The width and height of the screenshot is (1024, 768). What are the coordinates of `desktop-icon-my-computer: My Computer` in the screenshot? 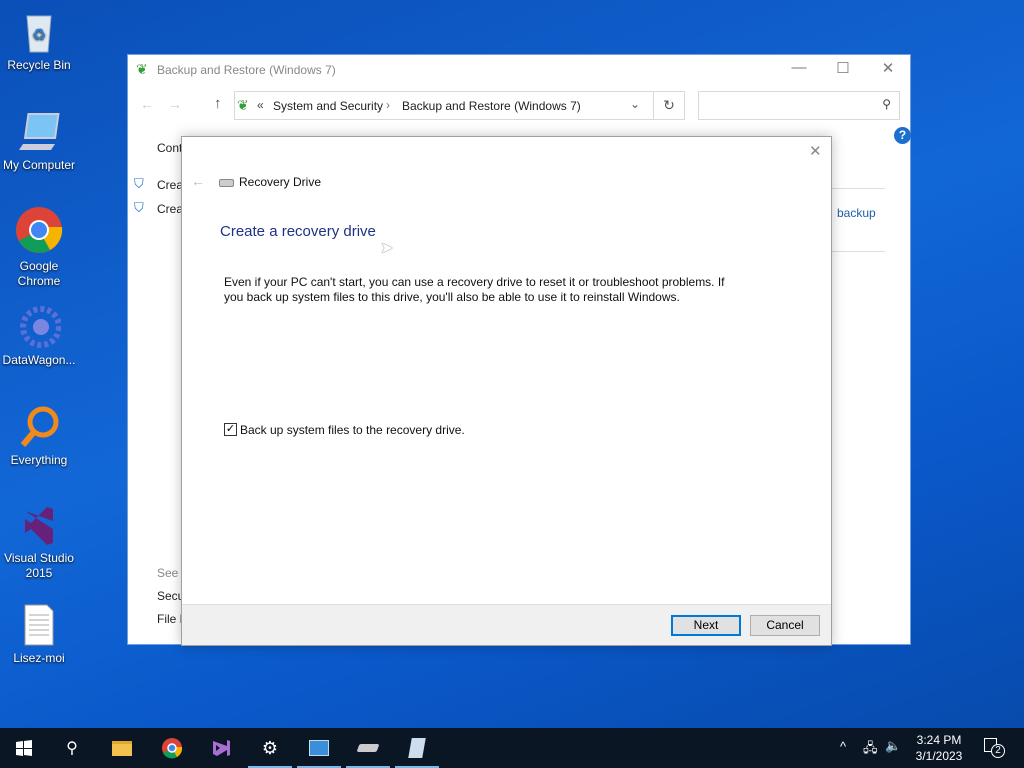 It's located at (39, 141).